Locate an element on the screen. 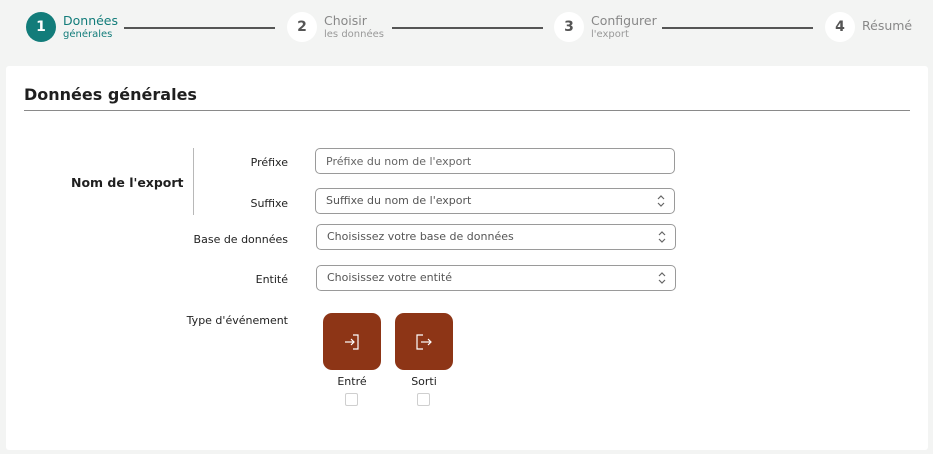 This screenshot has height=454, width=933. step-number: 4 is located at coordinates (840, 27).